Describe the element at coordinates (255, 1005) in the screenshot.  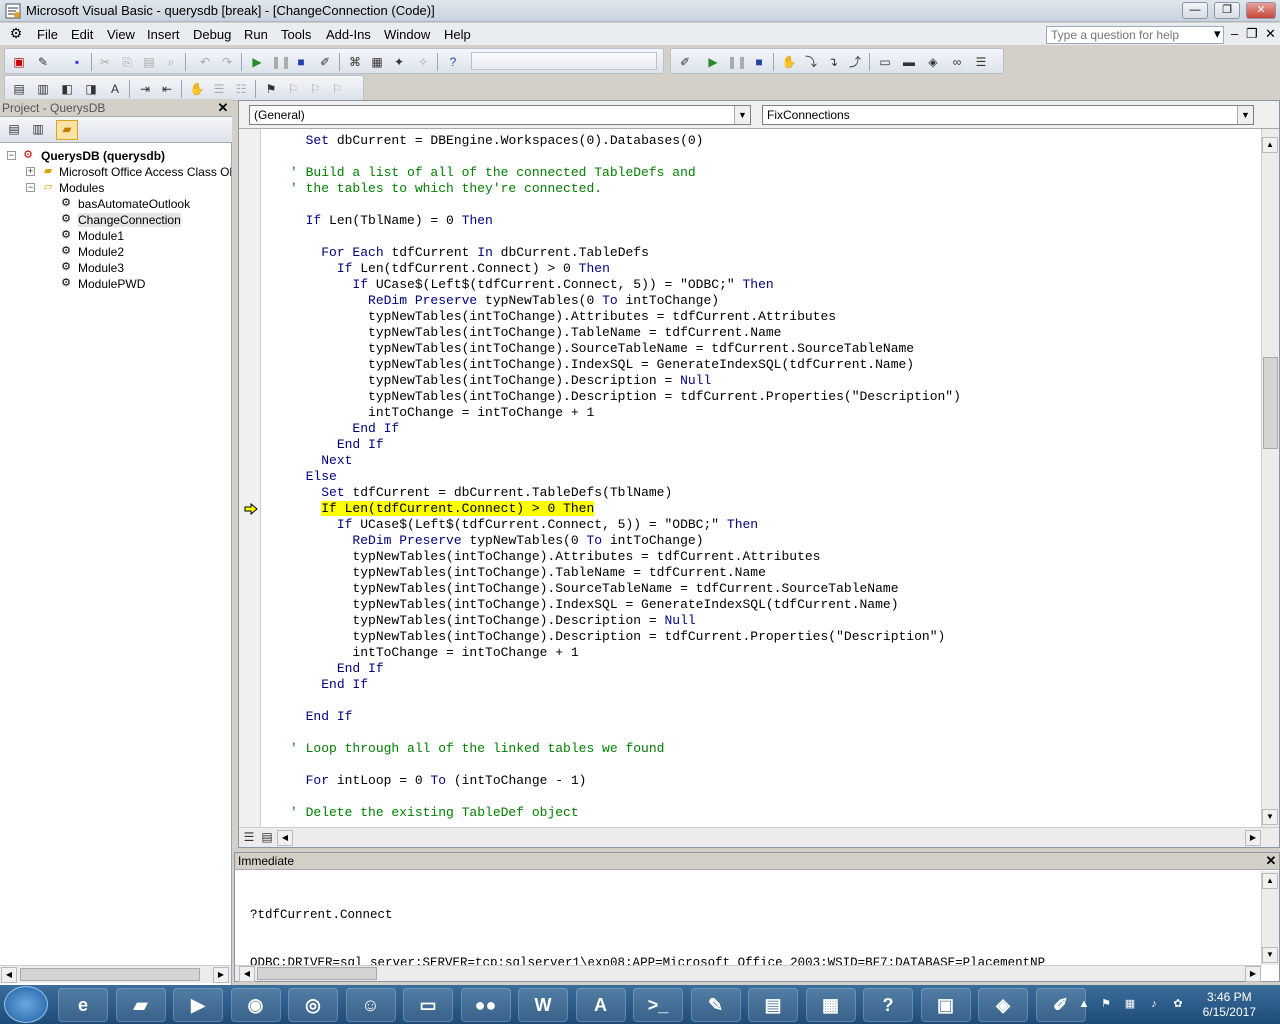
I see `taskbar-chrome-icon: ◉` at that location.